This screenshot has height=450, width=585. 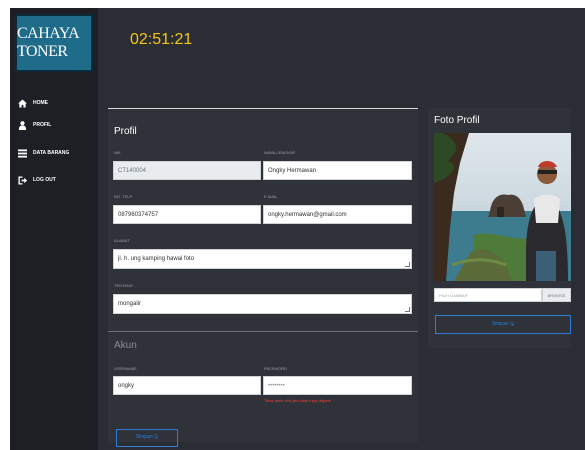 I want to click on logo: CAHAYA TONER, so click(x=54, y=43).